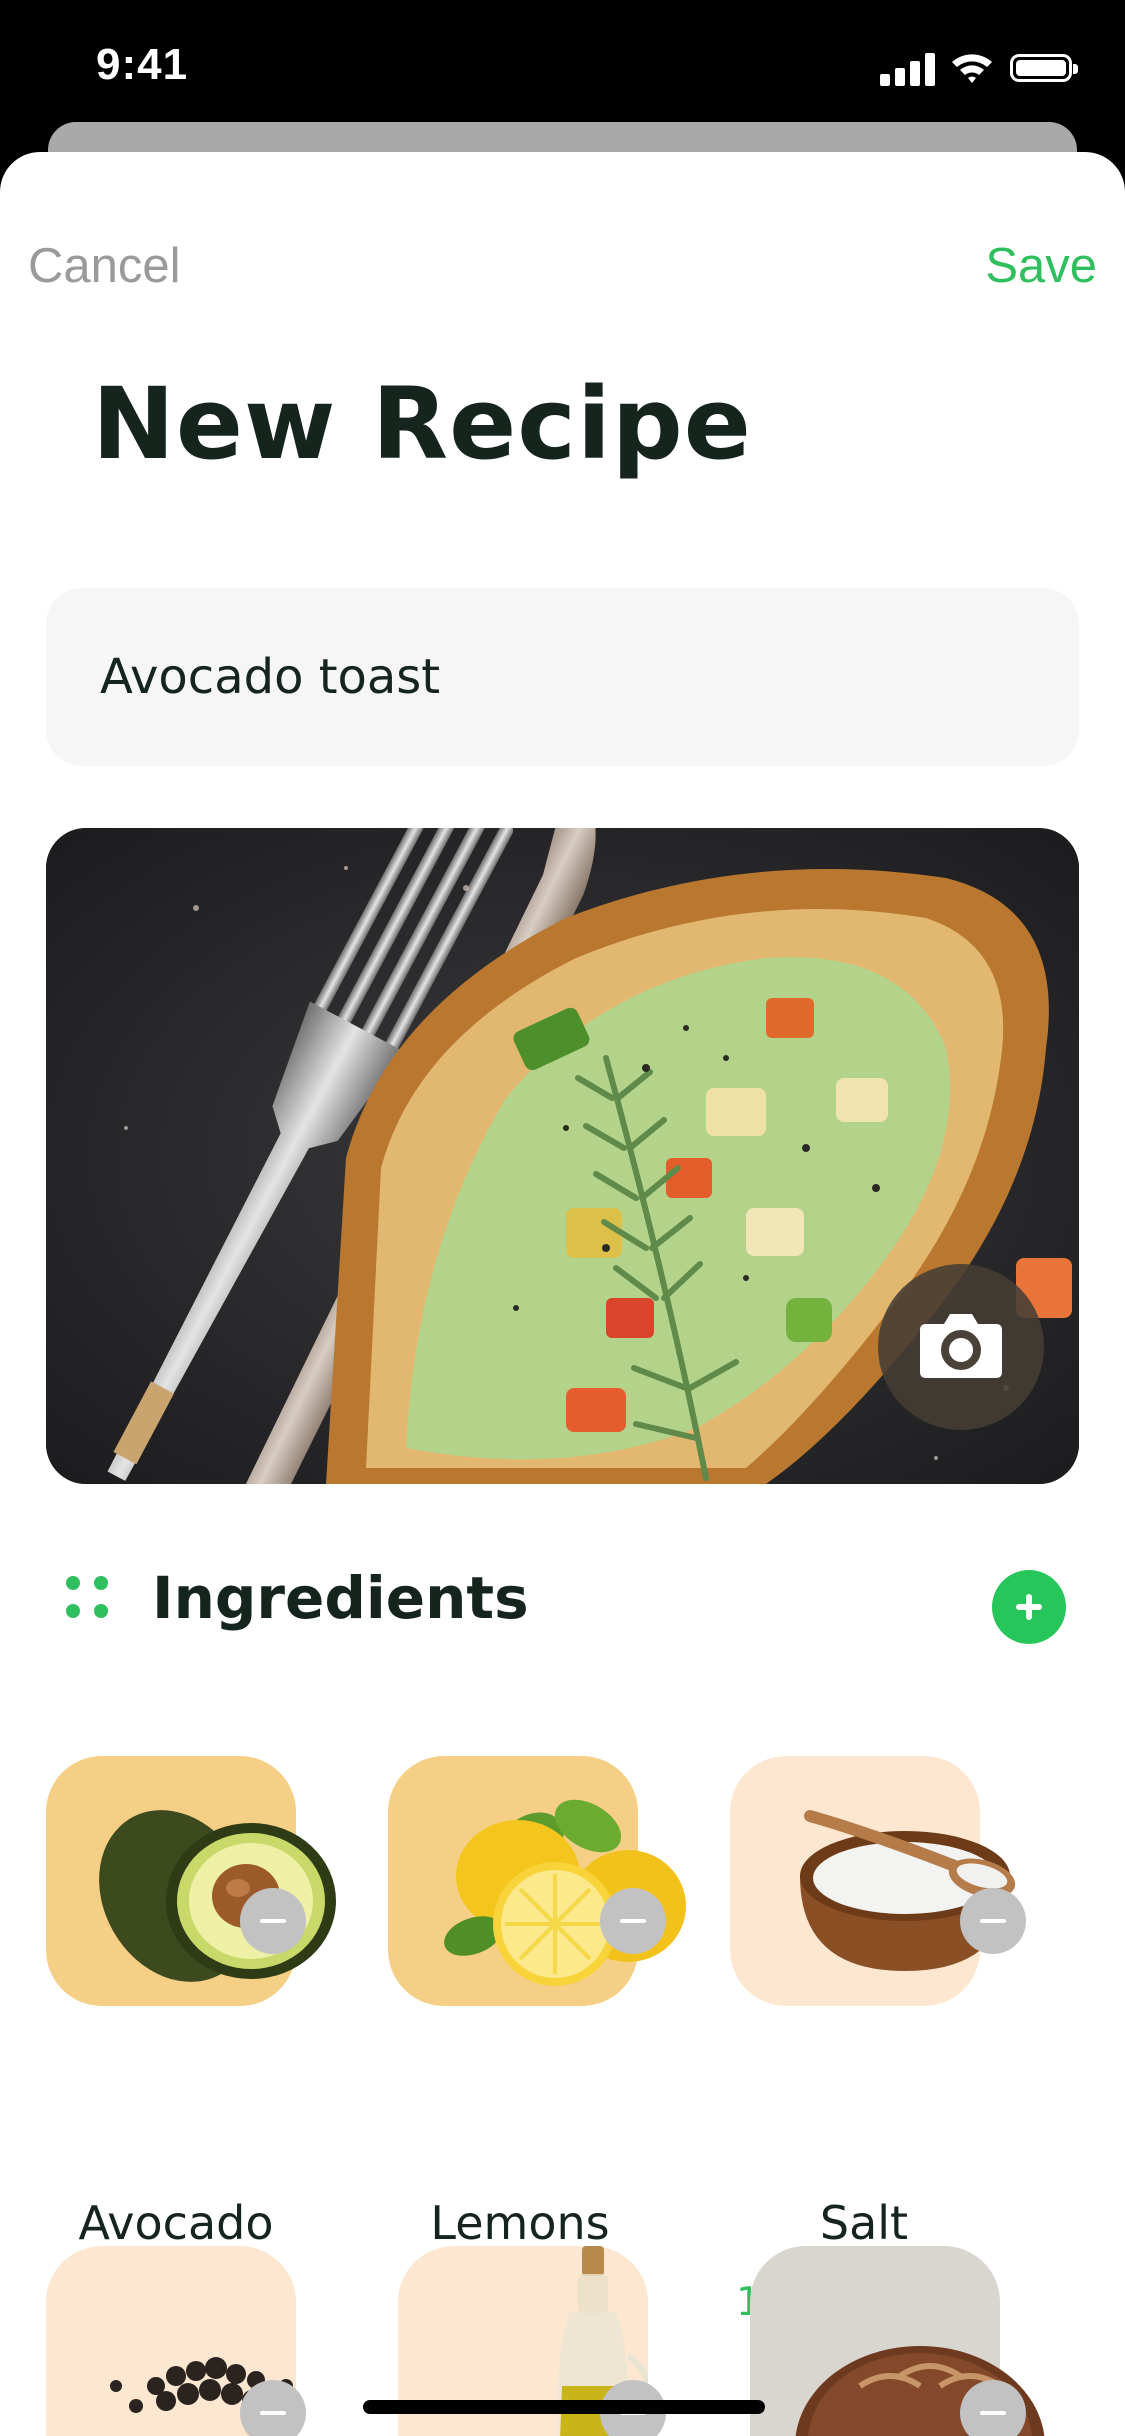 This screenshot has height=2436, width=1125. I want to click on status-bar: 9:41, so click(562, 65).